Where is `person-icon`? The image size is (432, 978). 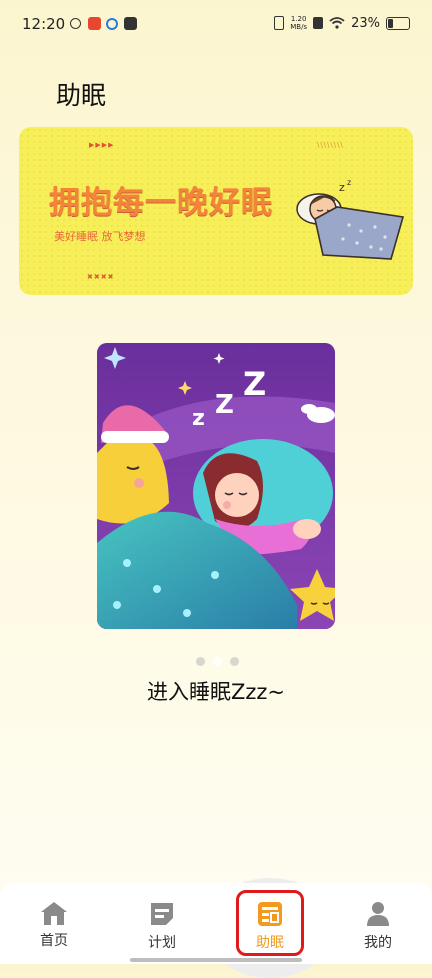
person-icon is located at coordinates (378, 914).